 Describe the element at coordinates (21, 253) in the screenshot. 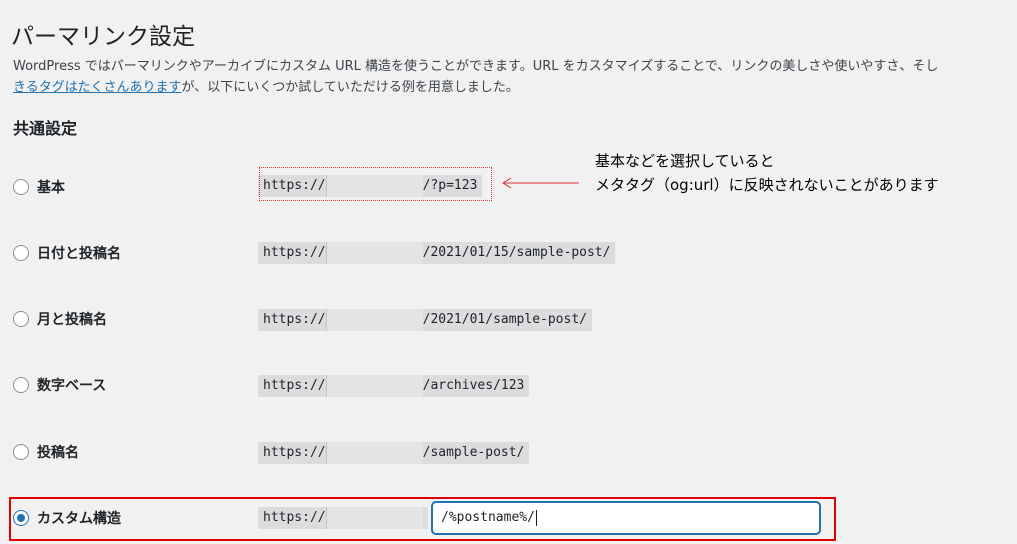

I see `radio-day-and-name` at that location.